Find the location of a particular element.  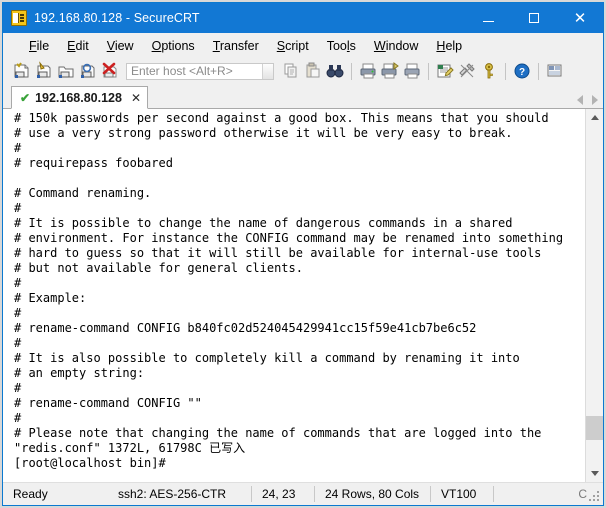

help-icon: ? is located at coordinates (522, 71).